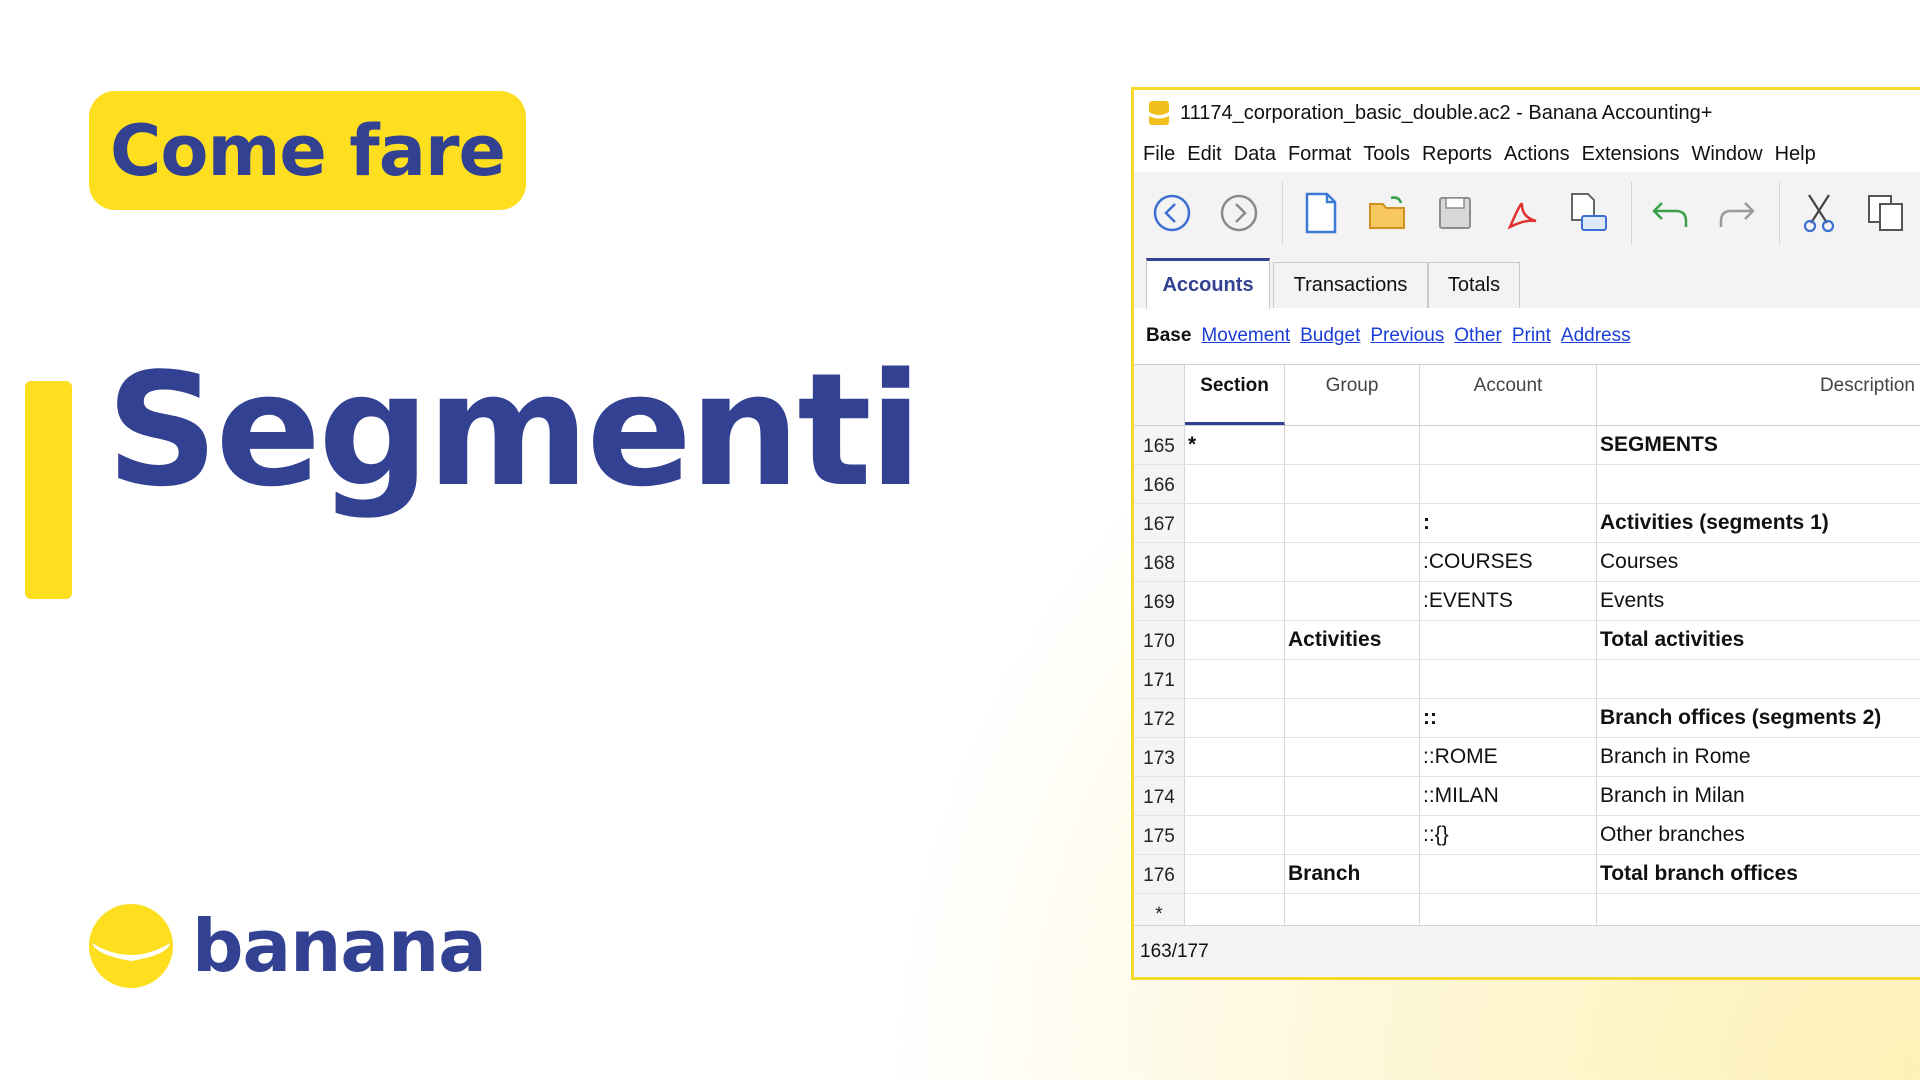  What do you see at coordinates (1172, 213) in the screenshot?
I see `back-button` at bounding box center [1172, 213].